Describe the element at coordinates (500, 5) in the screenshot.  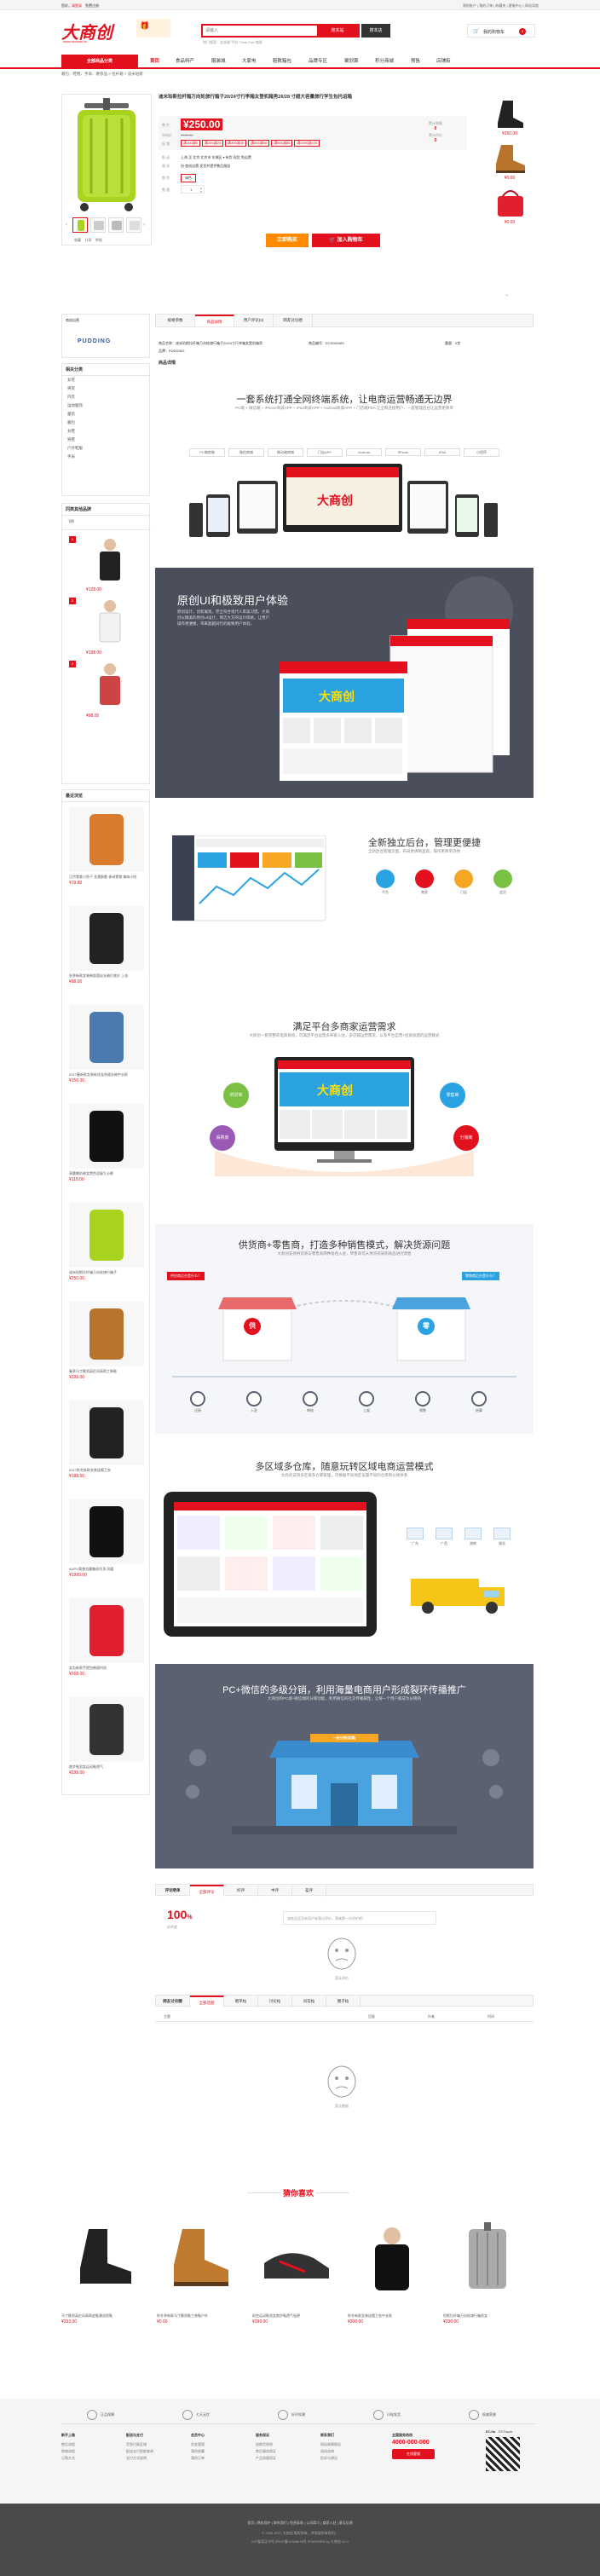
I see `favorites-link: 收藏夹` at that location.